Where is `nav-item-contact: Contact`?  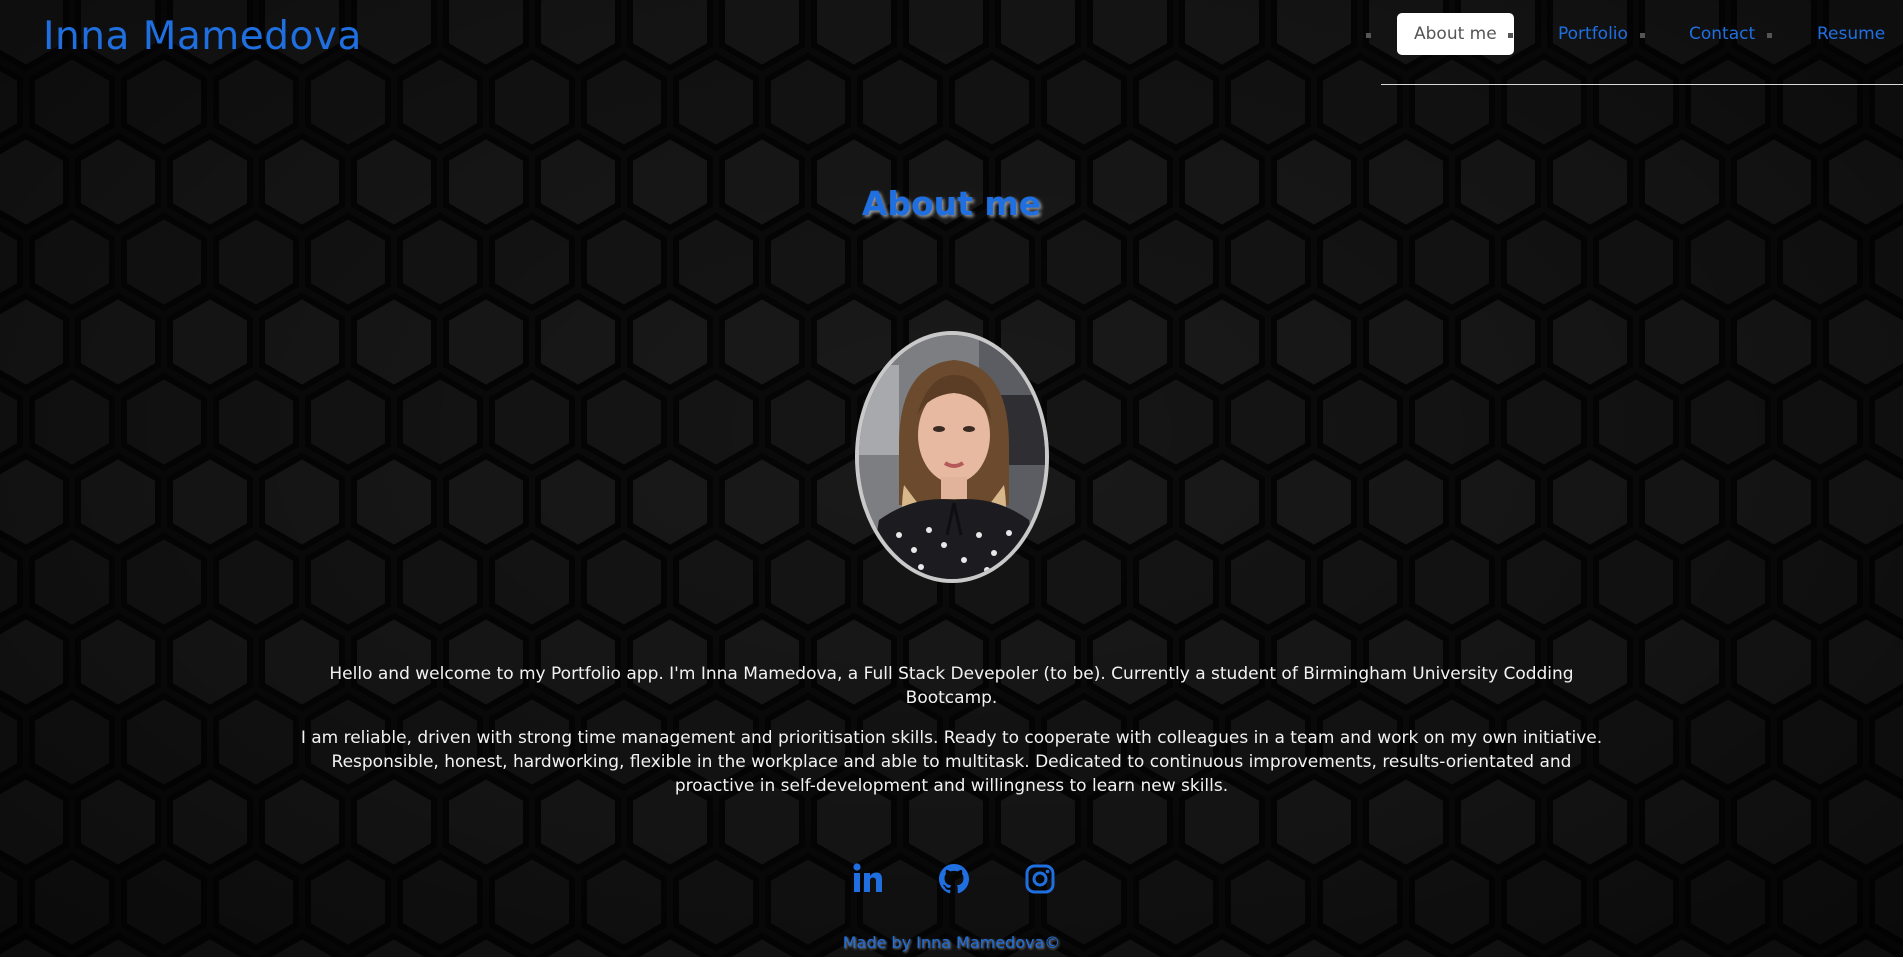 nav-item-contact: Contact is located at coordinates (1722, 34).